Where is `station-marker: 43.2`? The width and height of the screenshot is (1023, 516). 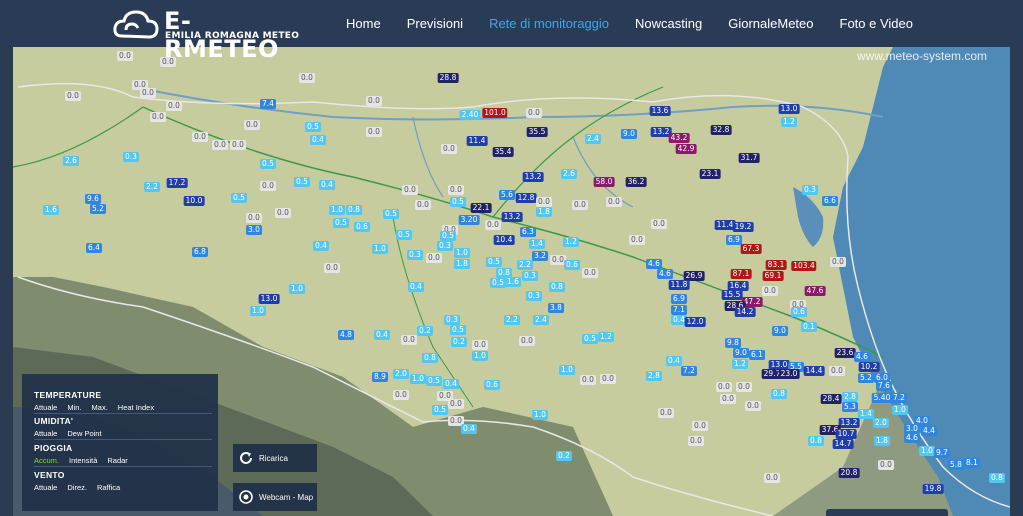 station-marker: 43.2 is located at coordinates (679, 138).